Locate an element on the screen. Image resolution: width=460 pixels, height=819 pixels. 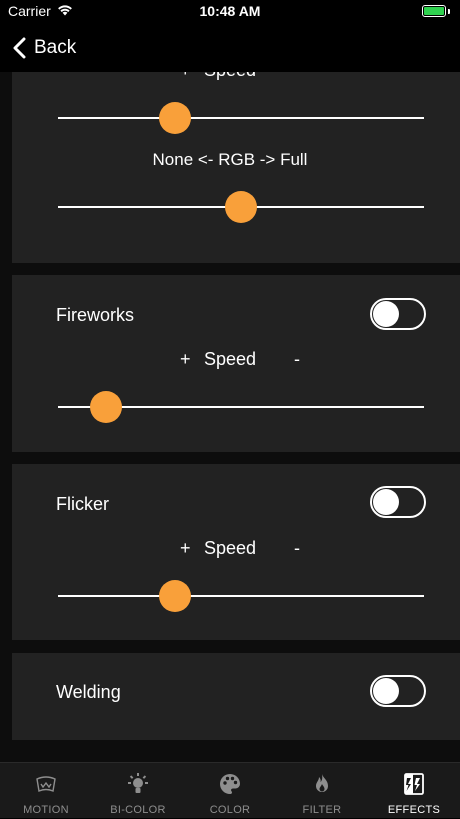
tab-label: FILTER is located at coordinates (322, 810).